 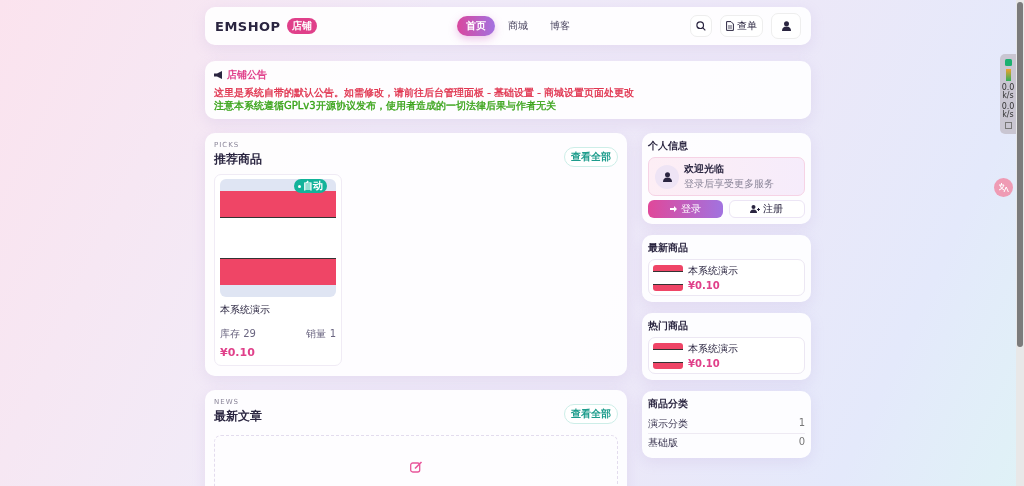 What do you see at coordinates (475, 26) in the screenshot?
I see `nav-tab: 首页` at bounding box center [475, 26].